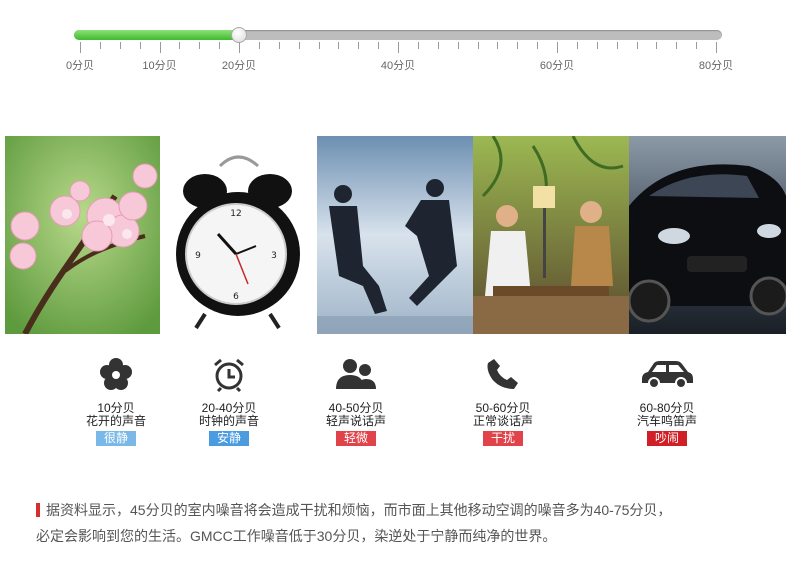 The width and height of the screenshot is (790, 573). Describe the element at coordinates (503, 374) in the screenshot. I see `phone-icon` at that location.